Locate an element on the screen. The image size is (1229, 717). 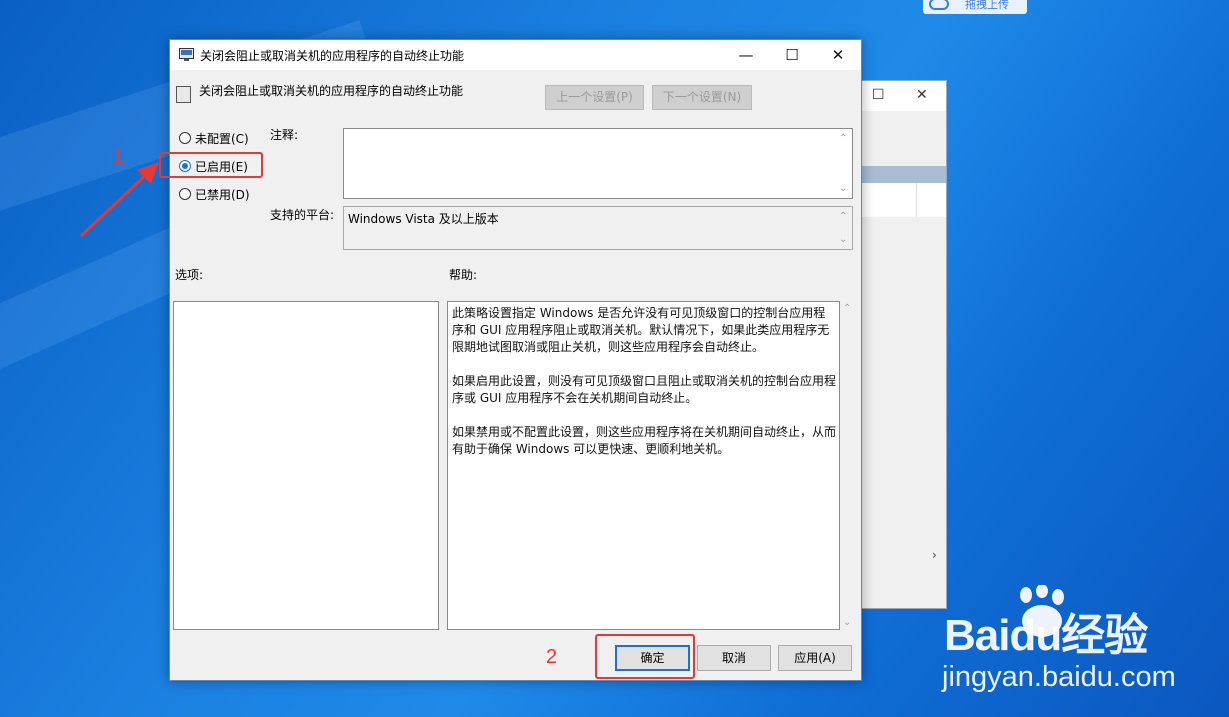
minimize-button: — is located at coordinates (746, 55).